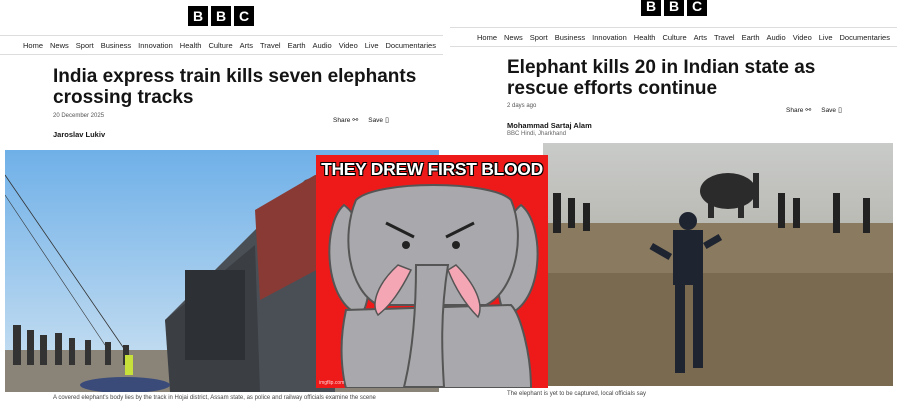  I want to click on cartoon-elephant, so click(432, 271).